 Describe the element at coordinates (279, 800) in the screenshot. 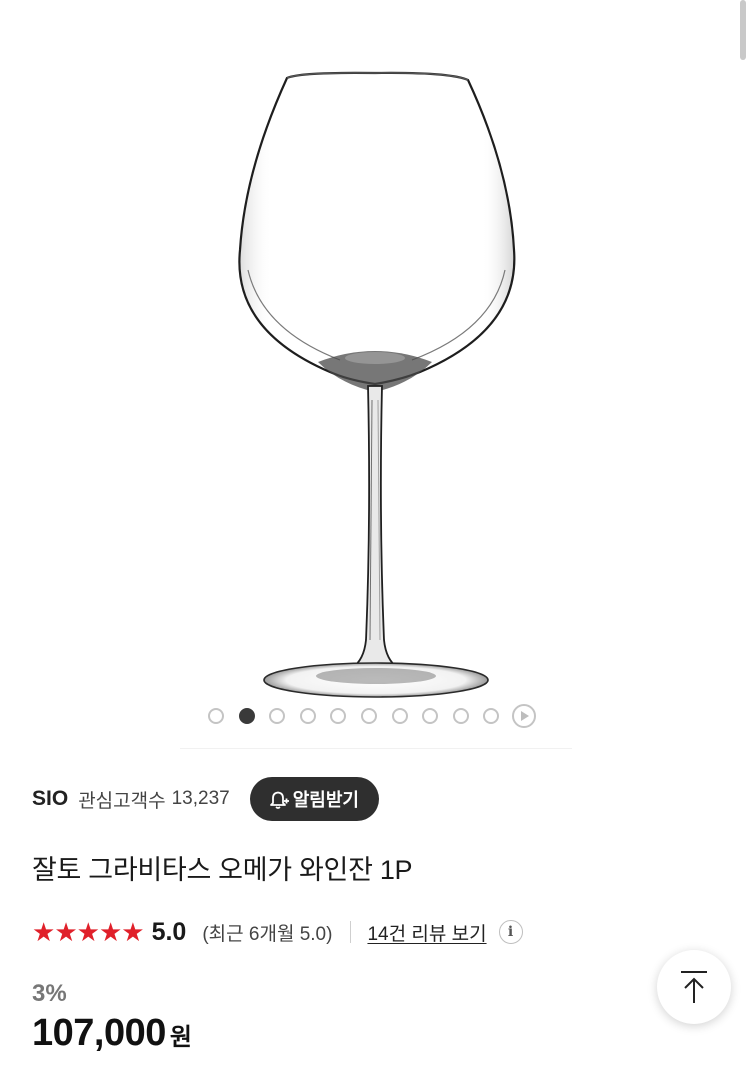

I see `bell-plus-icon` at that location.